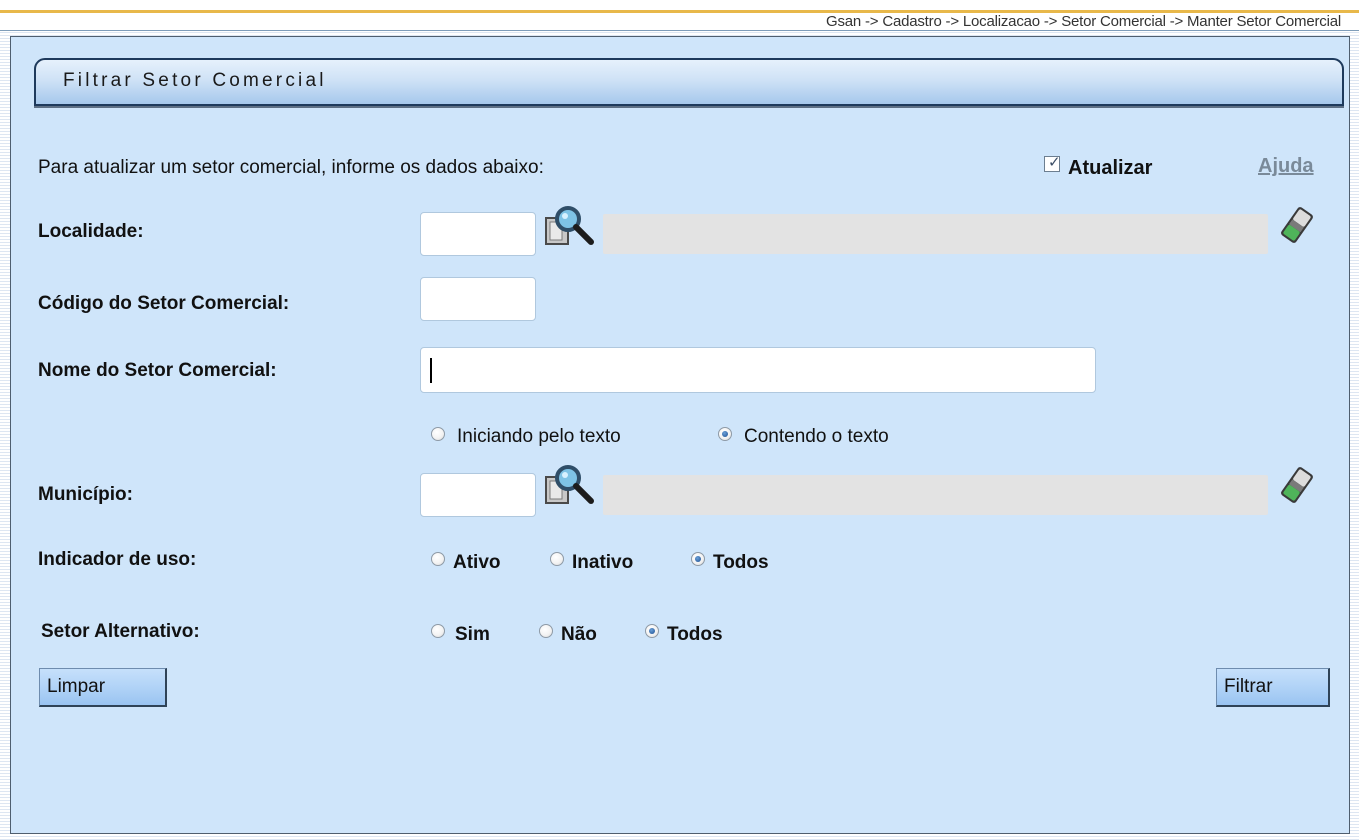  What do you see at coordinates (431, 370) in the screenshot?
I see `text-caret` at bounding box center [431, 370].